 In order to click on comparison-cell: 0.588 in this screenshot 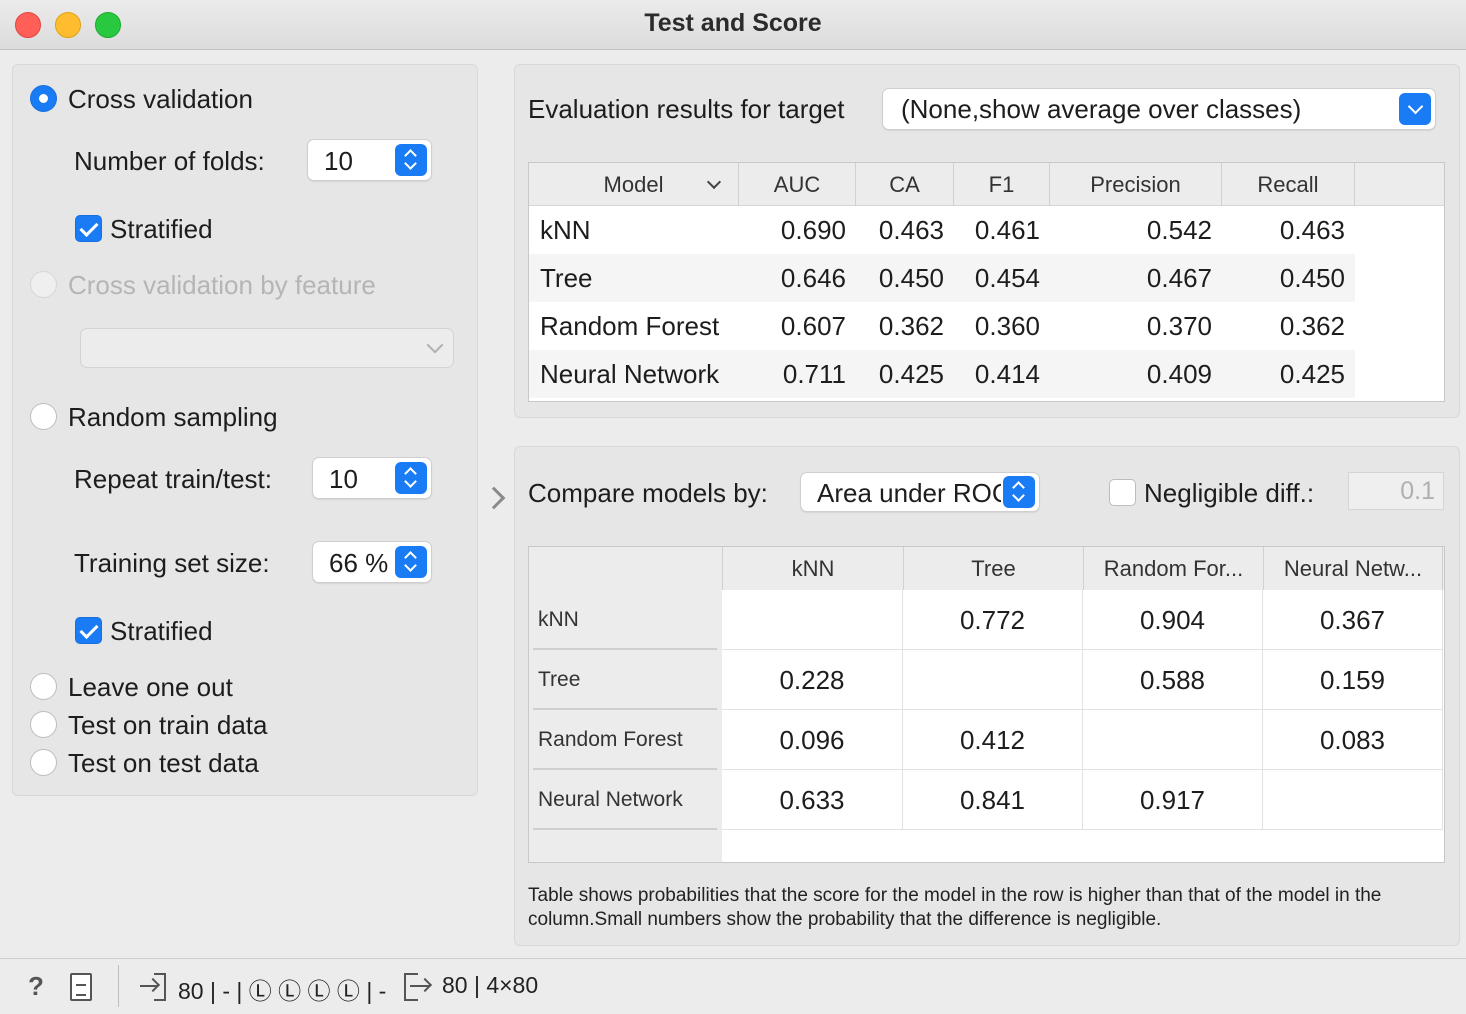, I will do `click(1173, 680)`.